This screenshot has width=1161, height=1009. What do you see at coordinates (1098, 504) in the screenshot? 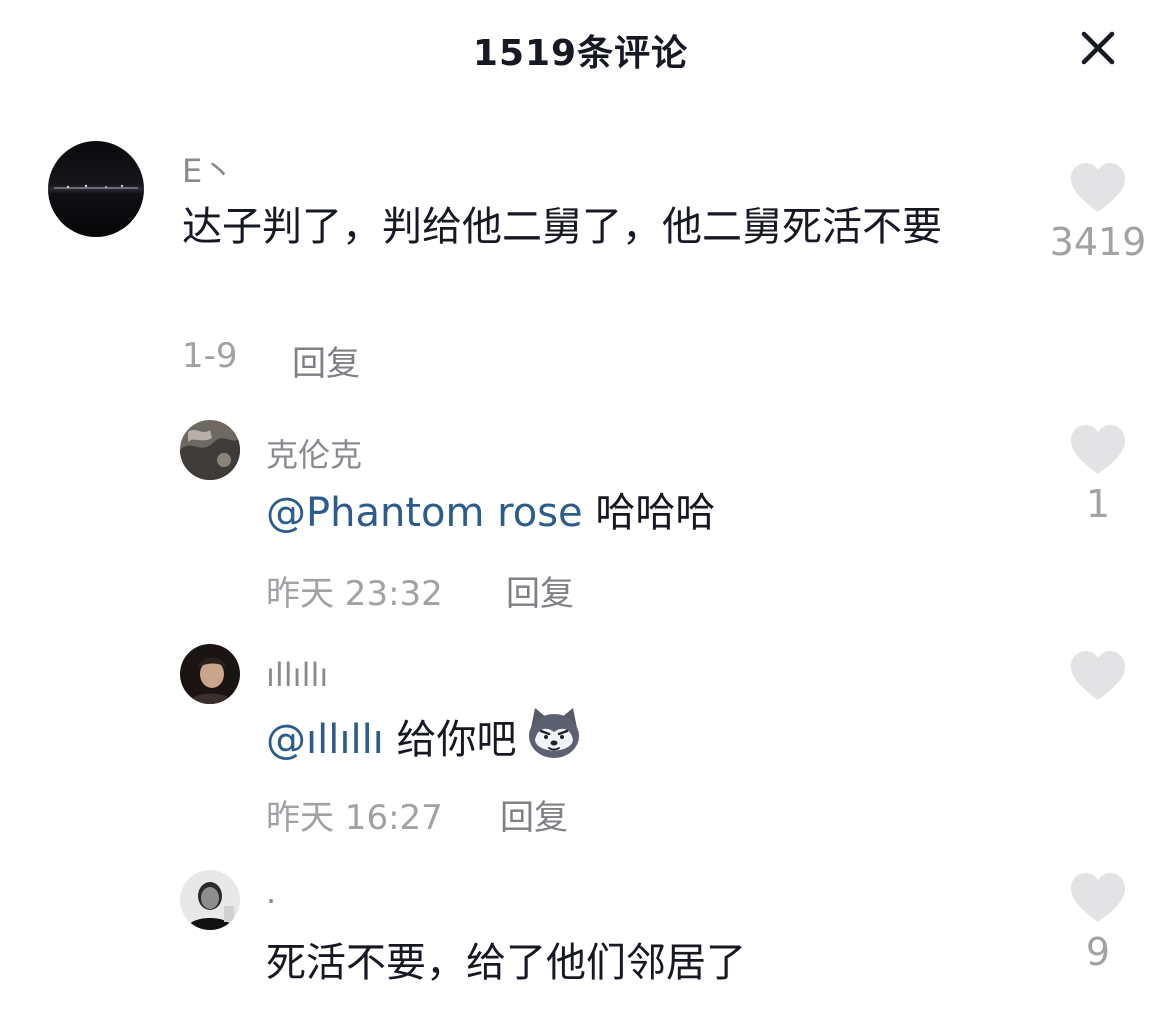
I see `like-count: 1` at bounding box center [1098, 504].